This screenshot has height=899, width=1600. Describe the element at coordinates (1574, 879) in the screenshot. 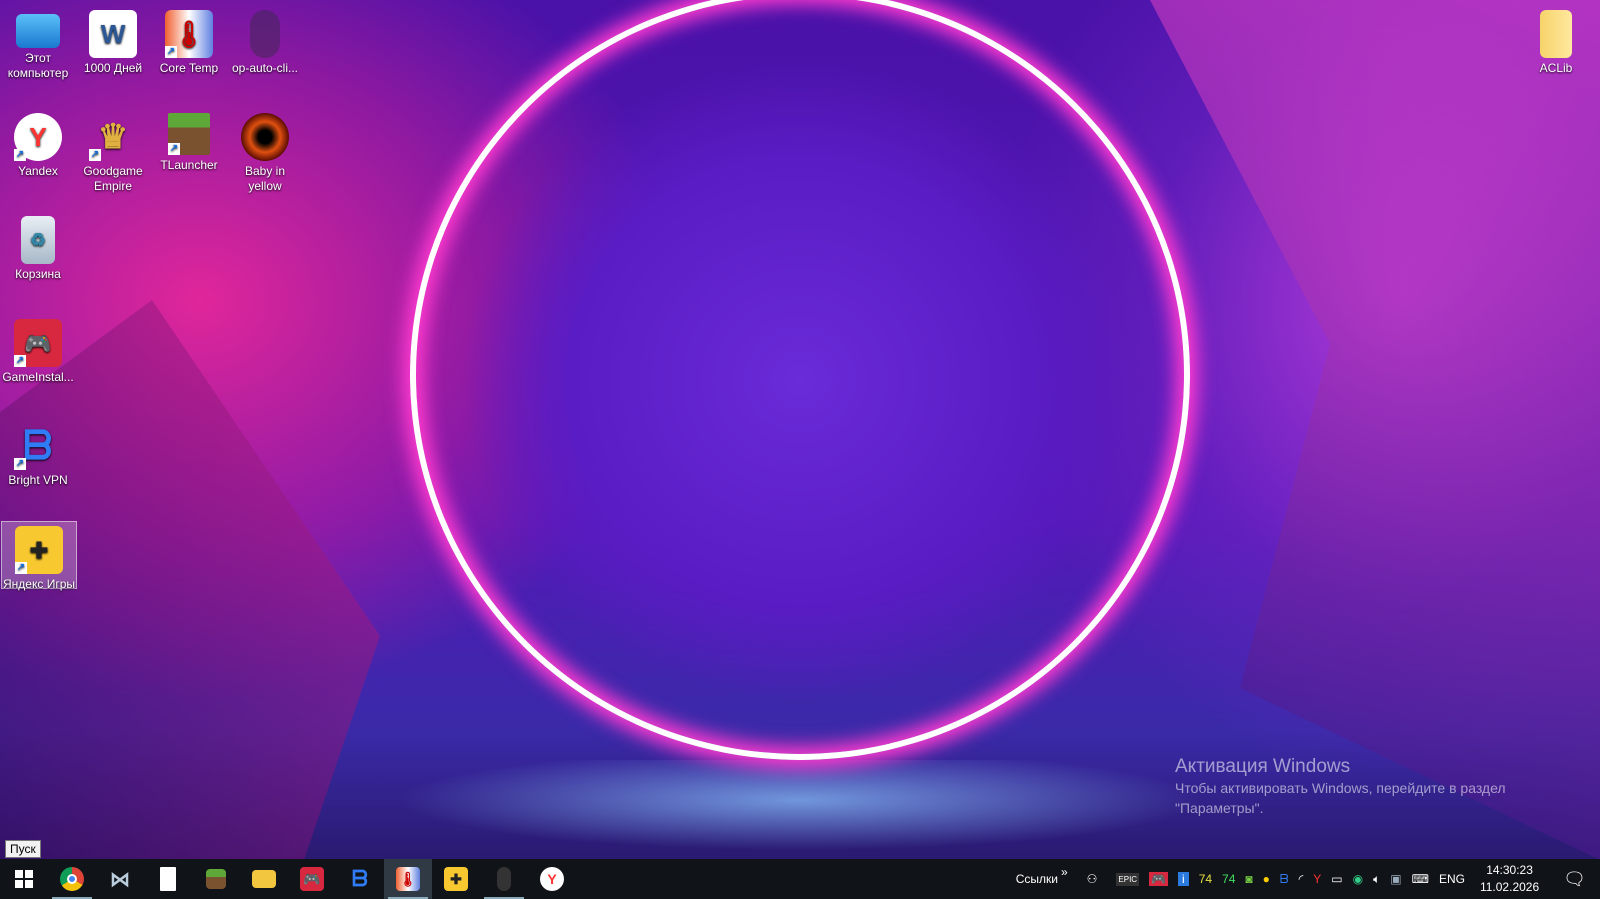

I see `notifications-icon: 🗨︎` at that location.